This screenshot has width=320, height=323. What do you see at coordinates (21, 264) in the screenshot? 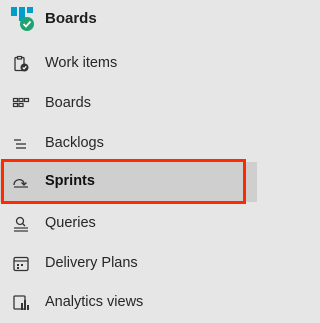
I see `delivery-plans-icon` at bounding box center [21, 264].